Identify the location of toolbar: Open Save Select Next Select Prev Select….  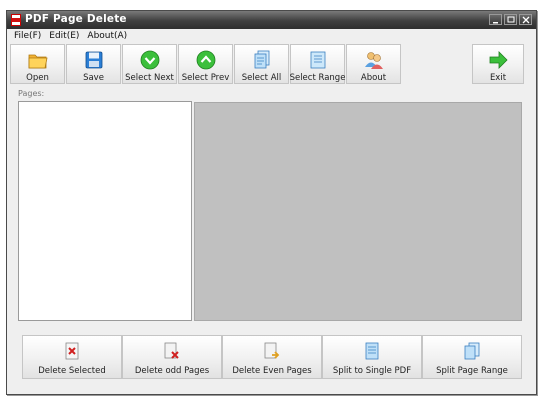
(206, 64).